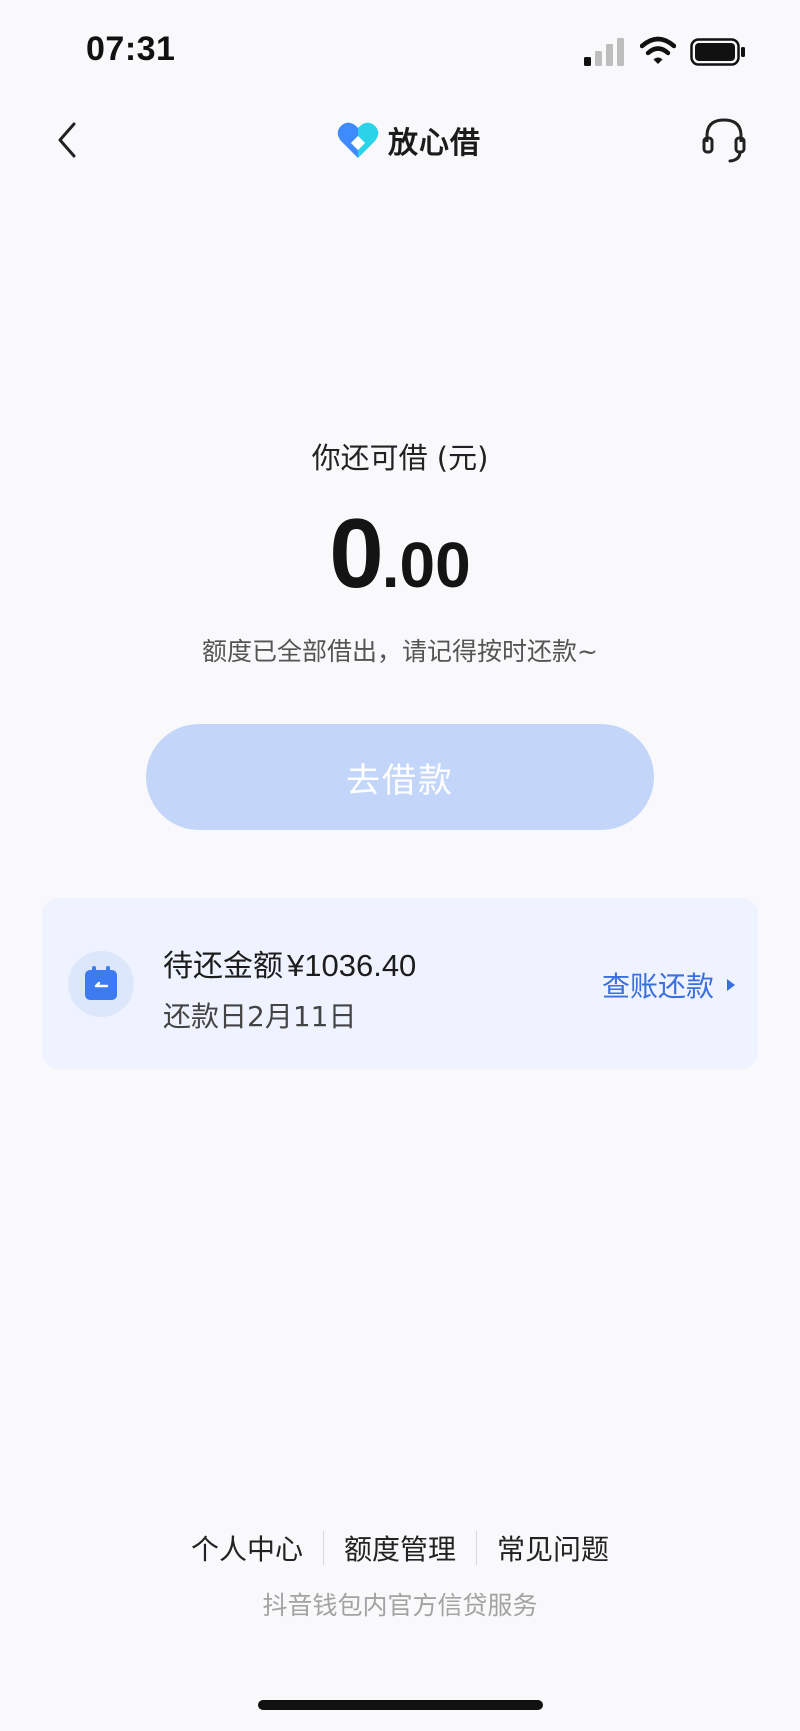 The image size is (800, 1731). I want to click on available-amount: 0.00, so click(400, 553).